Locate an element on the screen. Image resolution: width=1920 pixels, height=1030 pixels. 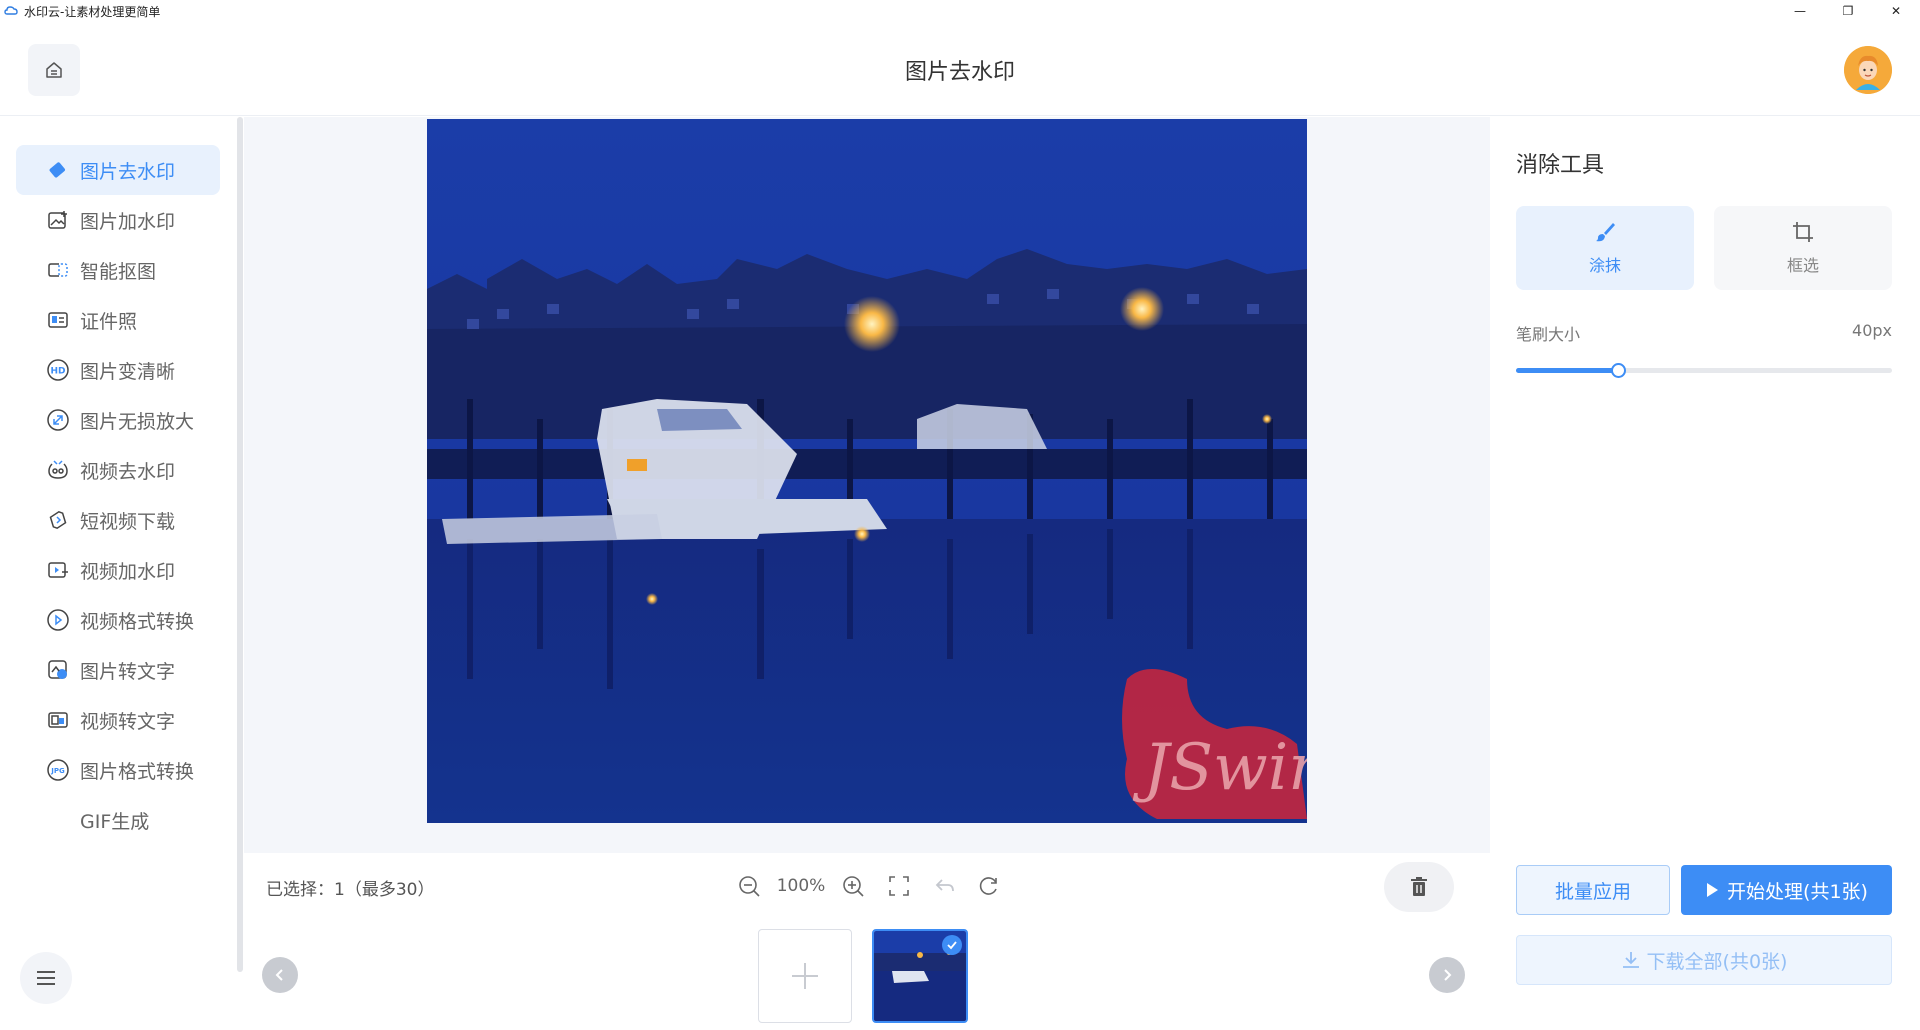
delete-button is located at coordinates (1419, 887).